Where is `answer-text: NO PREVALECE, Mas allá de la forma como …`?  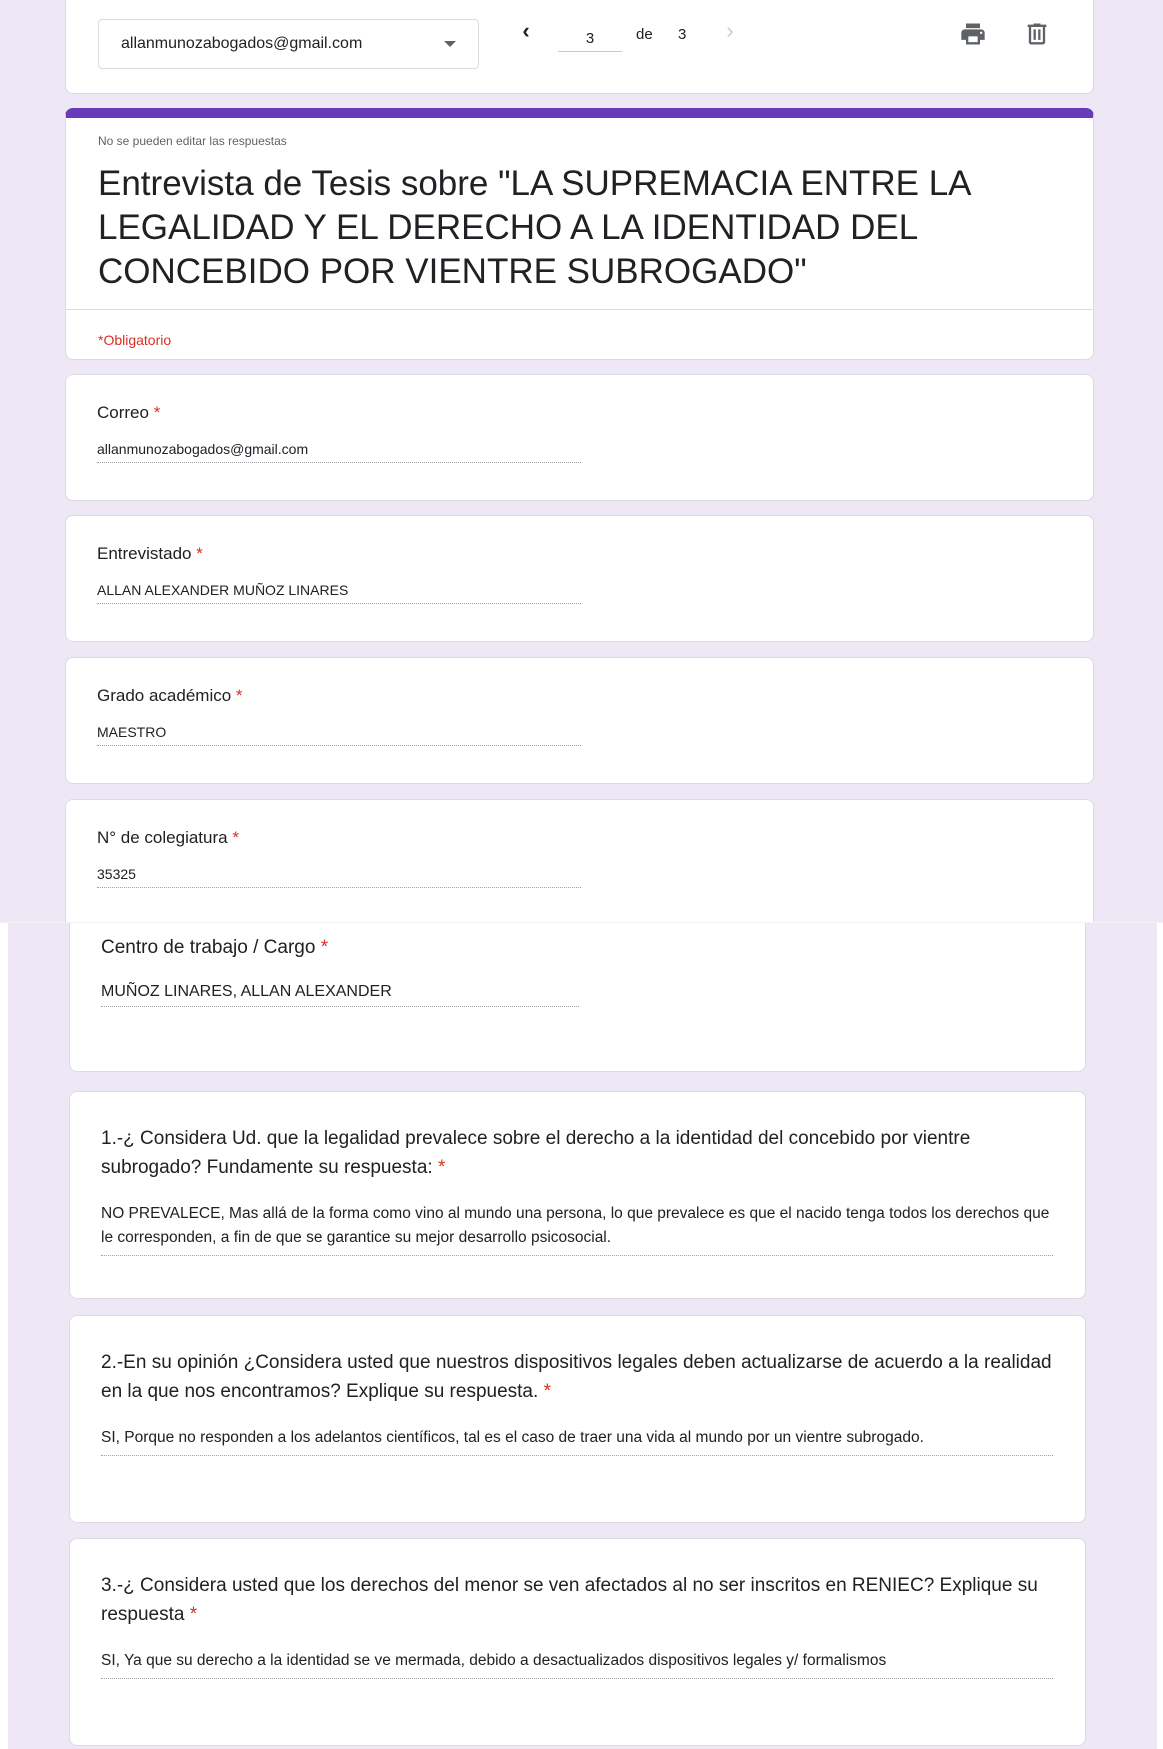 answer-text: NO PREVALECE, Mas allá de la forma como … is located at coordinates (577, 1229).